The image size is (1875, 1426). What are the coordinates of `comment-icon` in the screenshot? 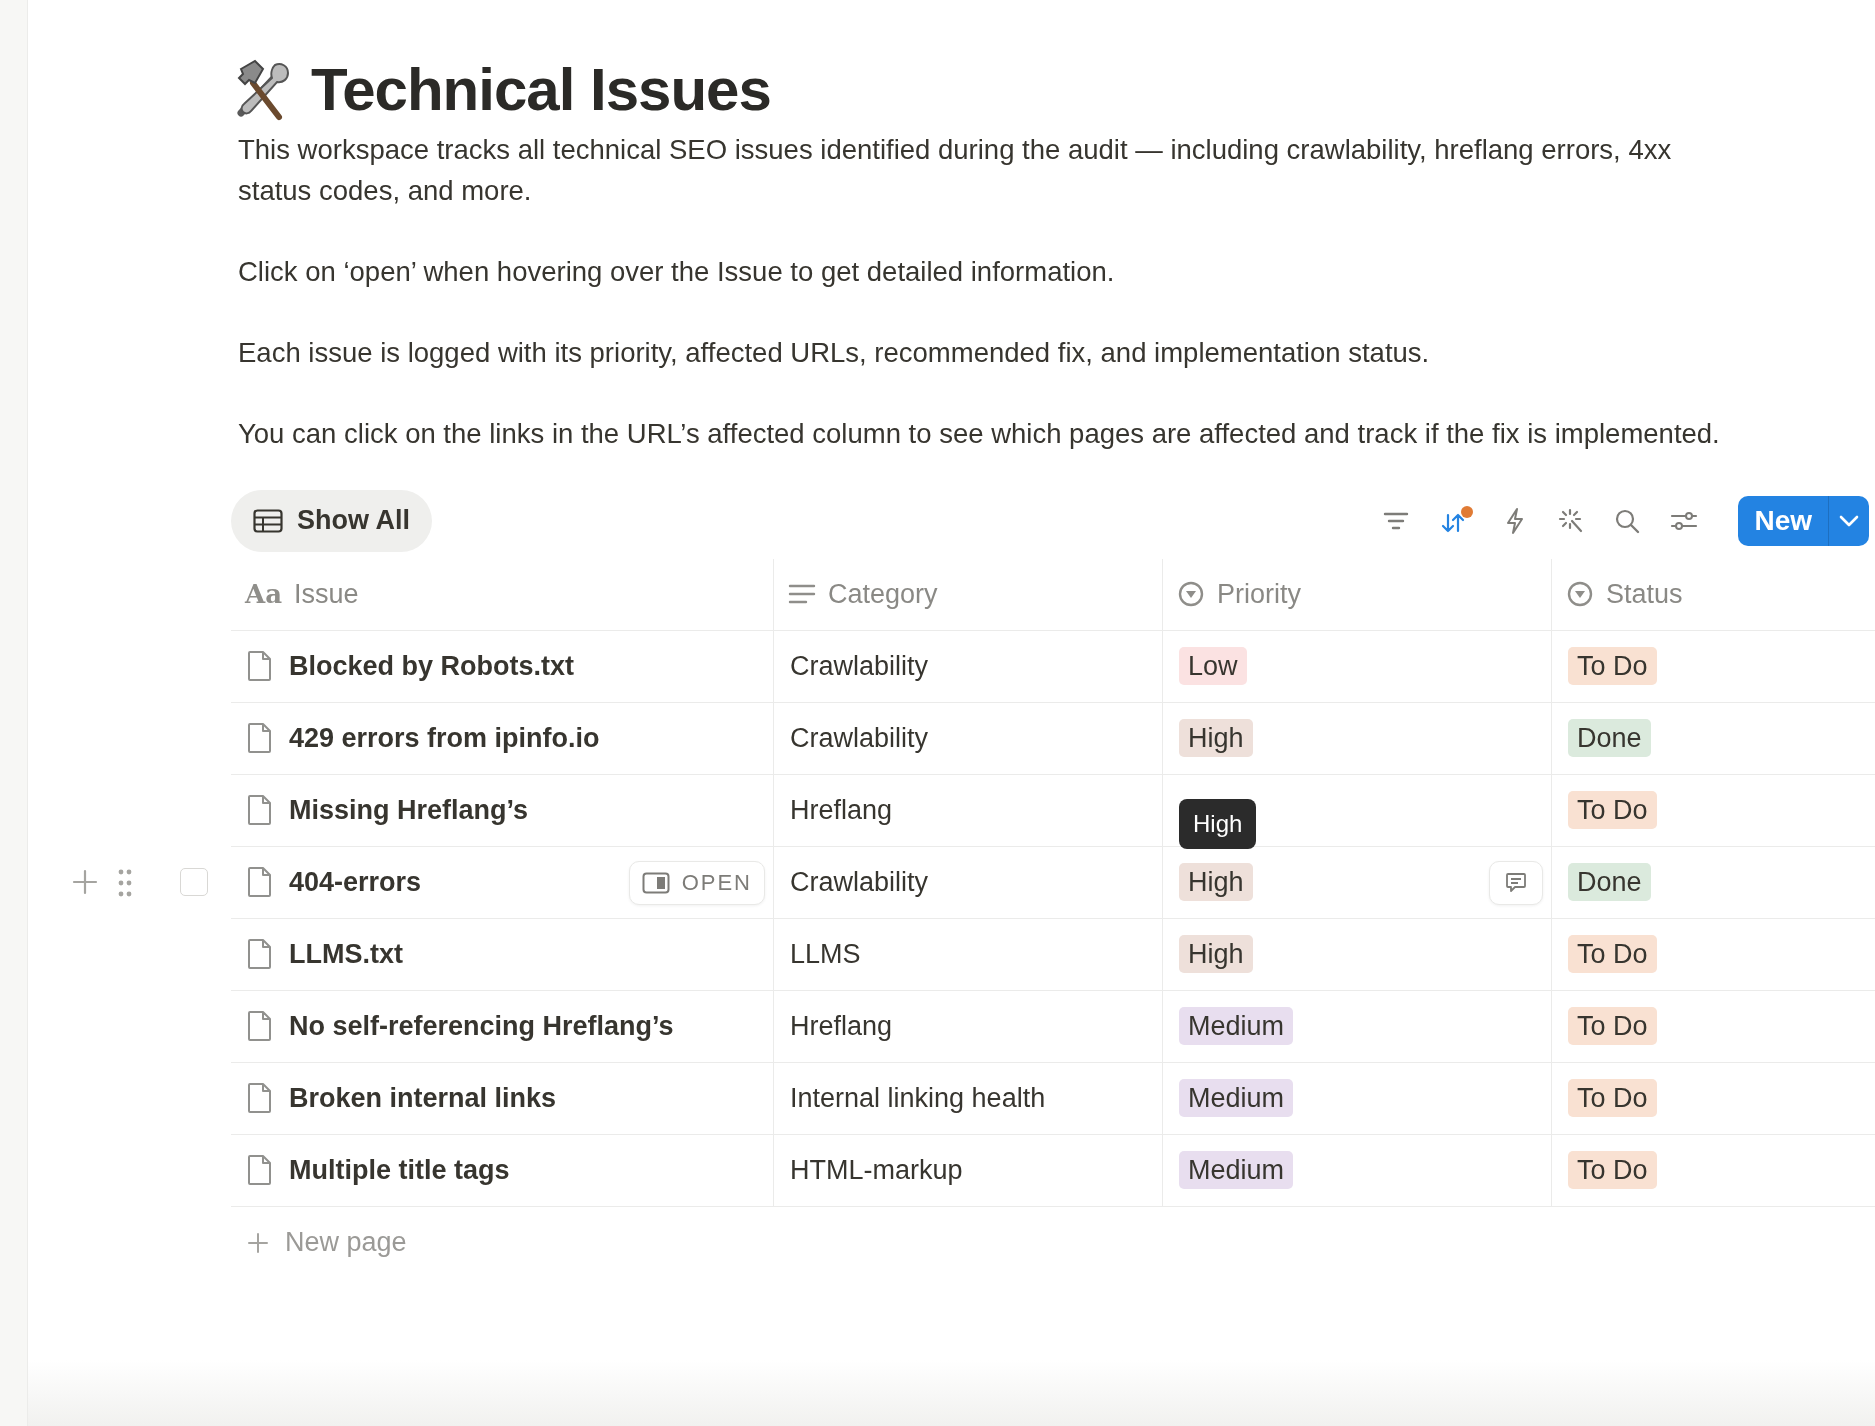 It's located at (1516, 882).